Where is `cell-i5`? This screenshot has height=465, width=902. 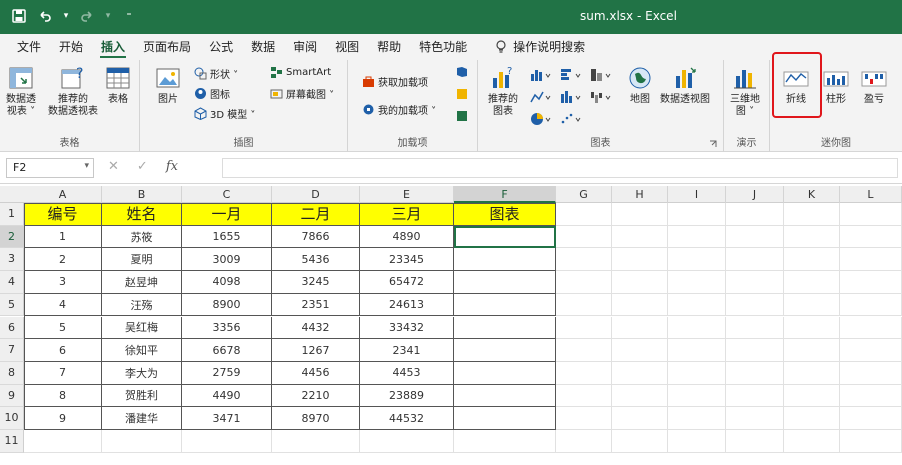 cell-i5 is located at coordinates (697, 305).